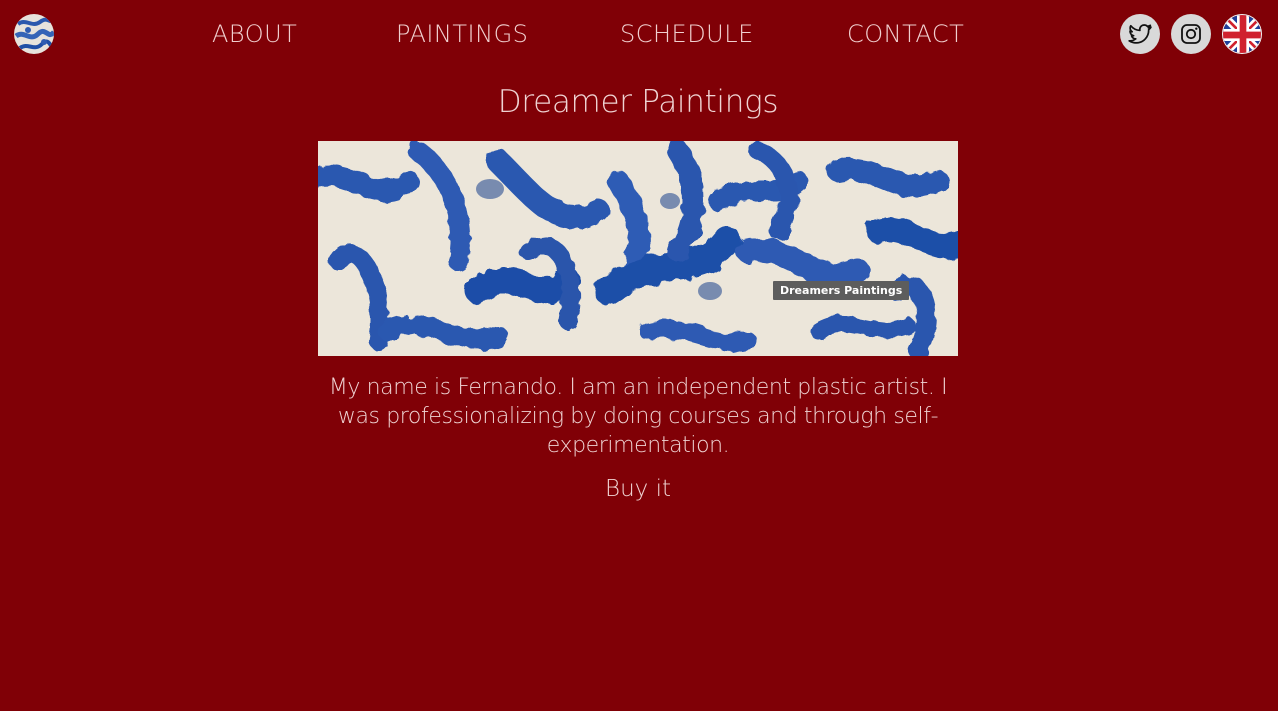 This screenshot has height=711, width=1278. I want to click on top-navigation: ABOUT PAINTINGS SCHEDULE CONTACT, so click(639, 35).